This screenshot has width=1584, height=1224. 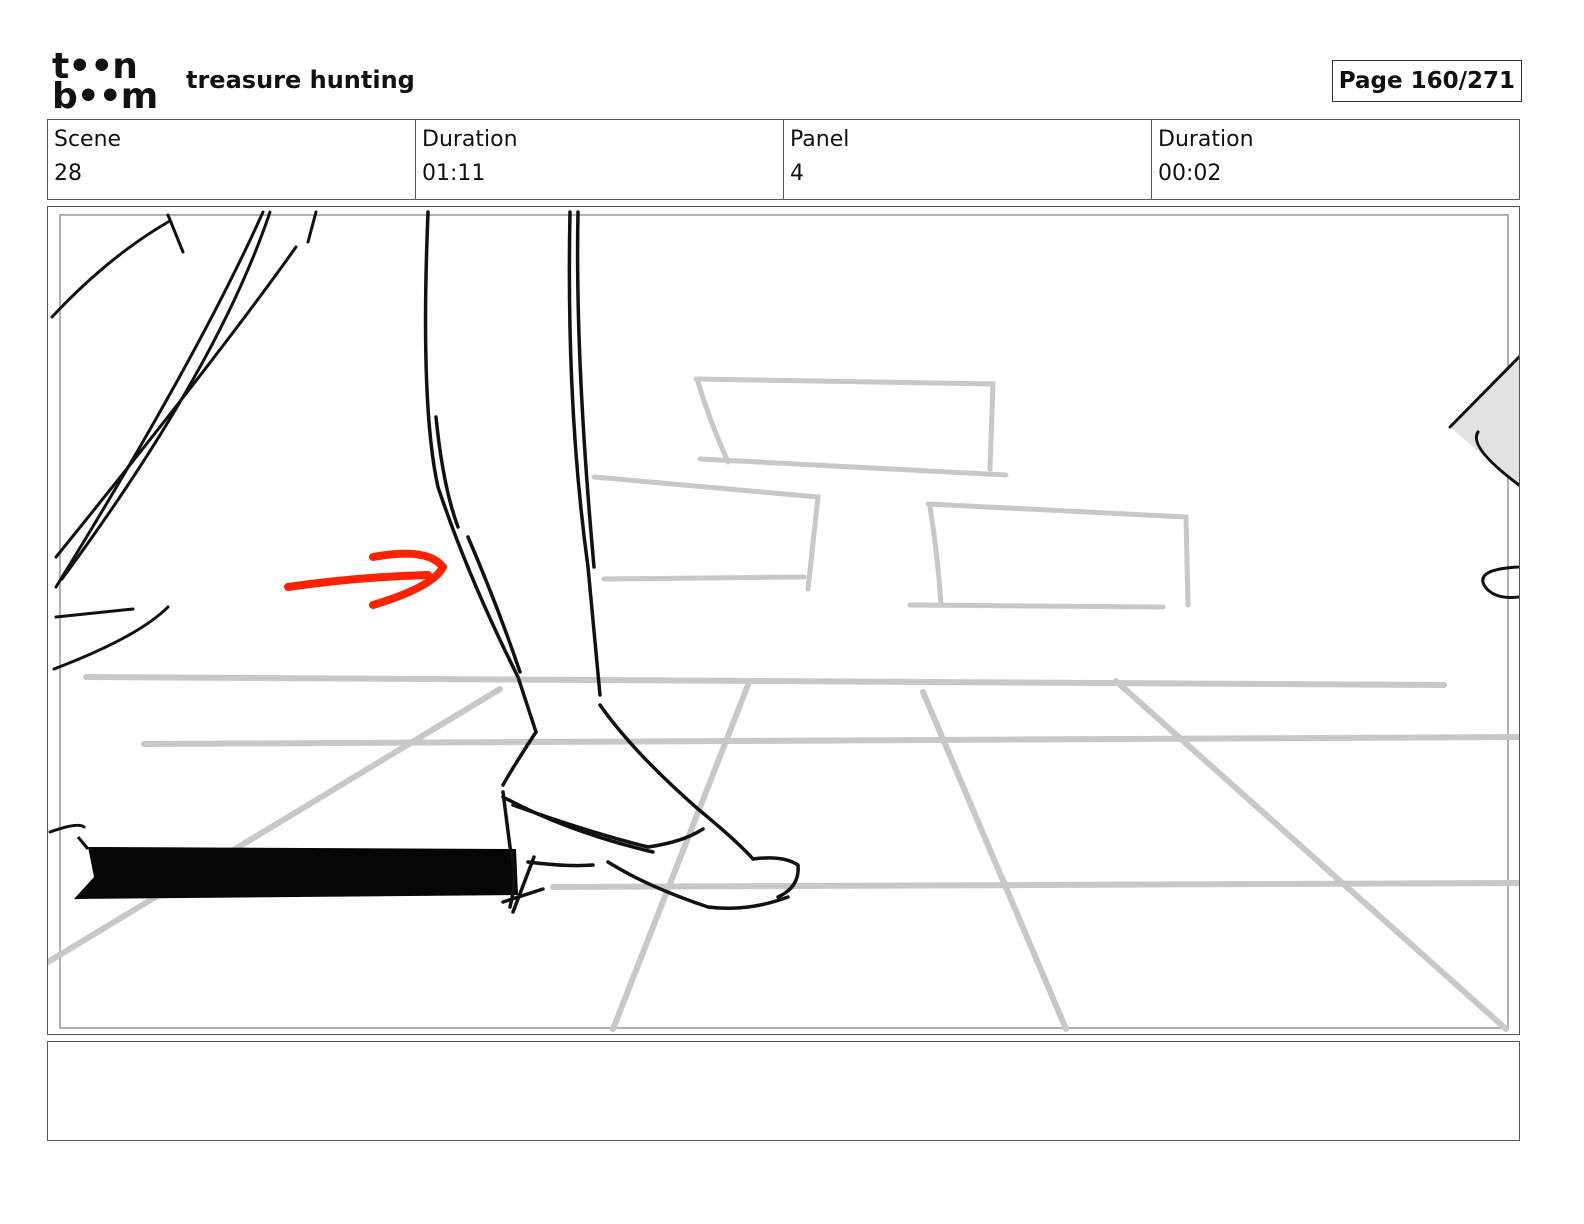 What do you see at coordinates (183, 522) in the screenshot?
I see `left-figure-sketch` at bounding box center [183, 522].